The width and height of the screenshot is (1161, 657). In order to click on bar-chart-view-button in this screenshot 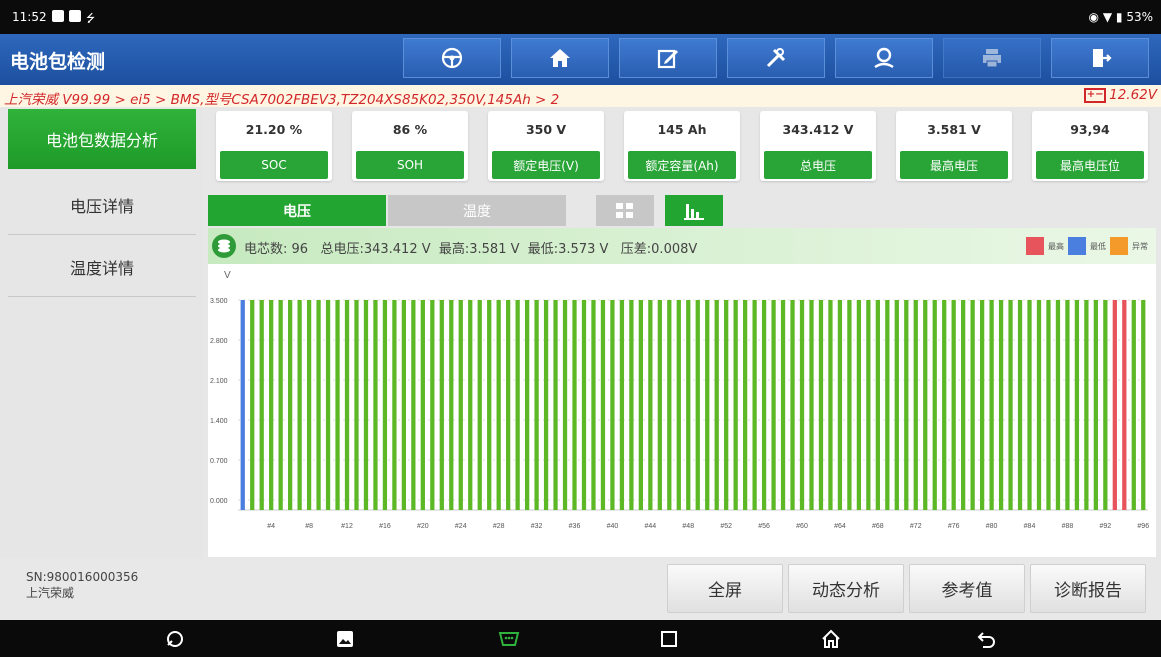, I will do `click(694, 210)`.